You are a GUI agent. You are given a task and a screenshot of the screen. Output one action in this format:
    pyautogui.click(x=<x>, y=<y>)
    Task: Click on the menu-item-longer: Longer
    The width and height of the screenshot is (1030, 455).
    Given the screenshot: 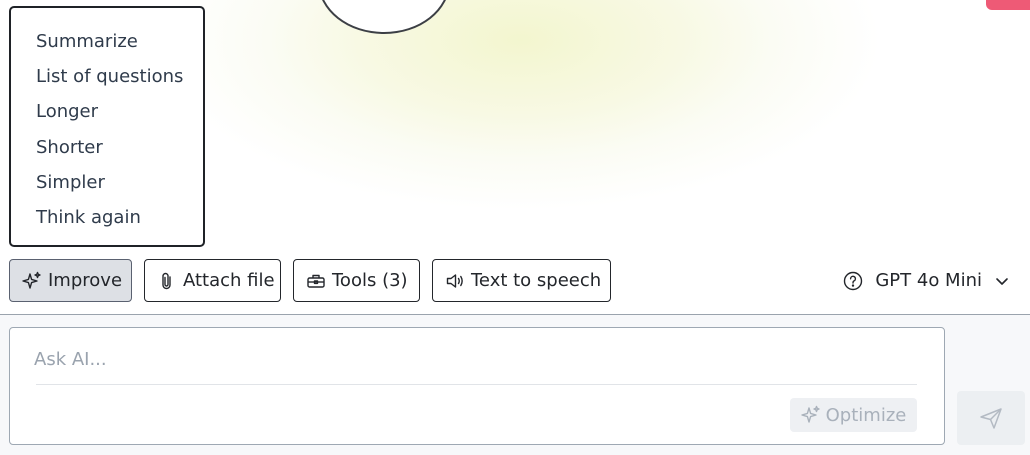 What is the action you would take?
    pyautogui.click(x=107, y=113)
    